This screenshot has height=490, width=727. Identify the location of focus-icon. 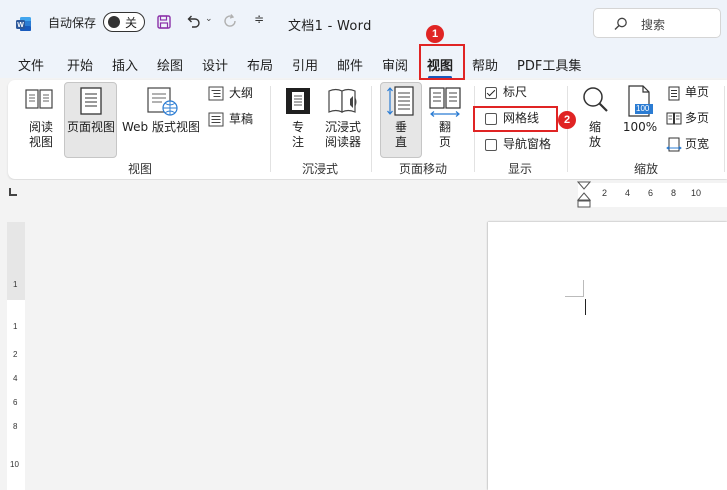
(298, 101).